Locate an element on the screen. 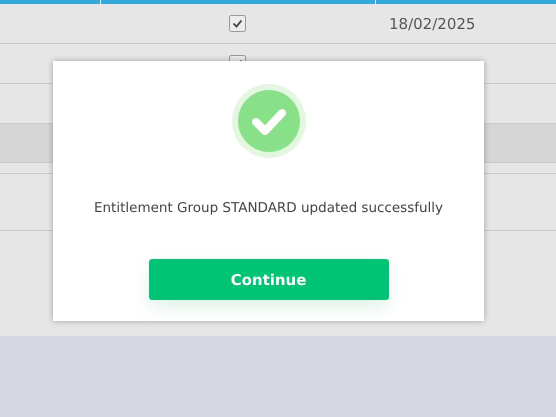 The height and width of the screenshot is (417, 556). success-message: Entitlement Group STANDARD updated successfully is located at coordinates (269, 208).